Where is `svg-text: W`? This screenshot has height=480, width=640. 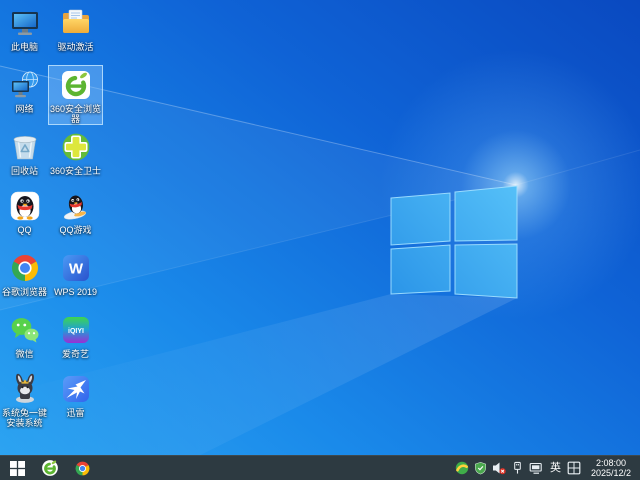
svg-text: W is located at coordinates (75, 269).